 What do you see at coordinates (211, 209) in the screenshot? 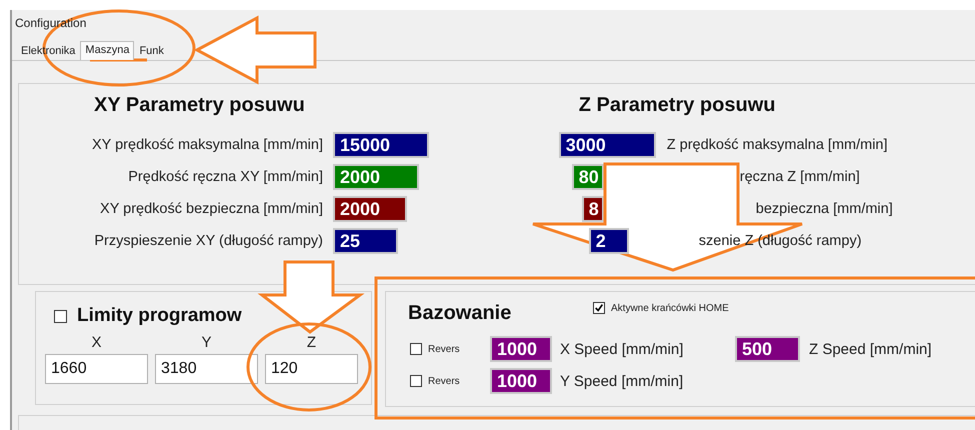
I see `field-label: XY prędkość bezpieczna [mm/min]` at bounding box center [211, 209].